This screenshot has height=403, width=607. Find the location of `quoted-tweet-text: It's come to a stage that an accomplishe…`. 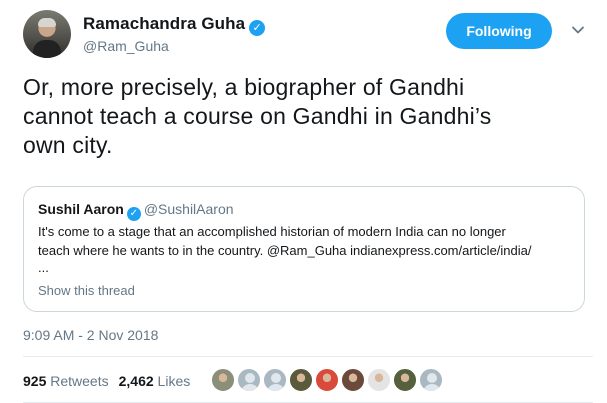

quoted-tweet-text: It's come to a stage that an accomplishe… is located at coordinates (308, 241).